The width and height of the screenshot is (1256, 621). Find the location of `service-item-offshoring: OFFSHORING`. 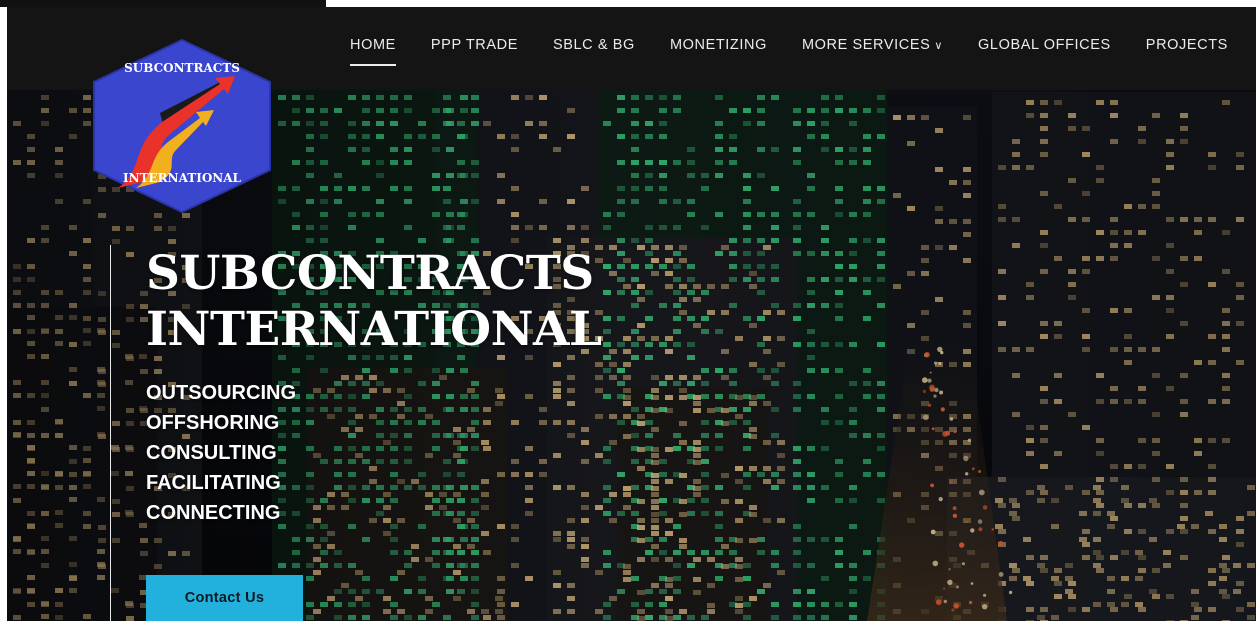

service-item-offshoring: OFFSHORING is located at coordinates (213, 423).